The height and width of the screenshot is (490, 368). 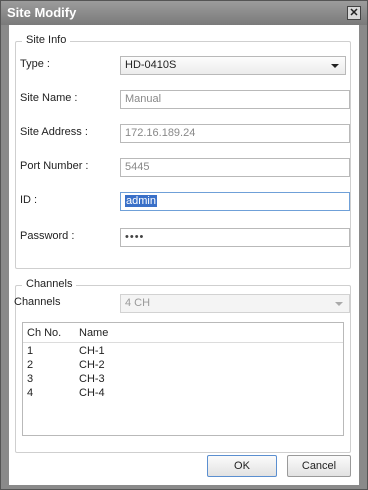 I want to click on column-header-name: Name, so click(x=93, y=333).